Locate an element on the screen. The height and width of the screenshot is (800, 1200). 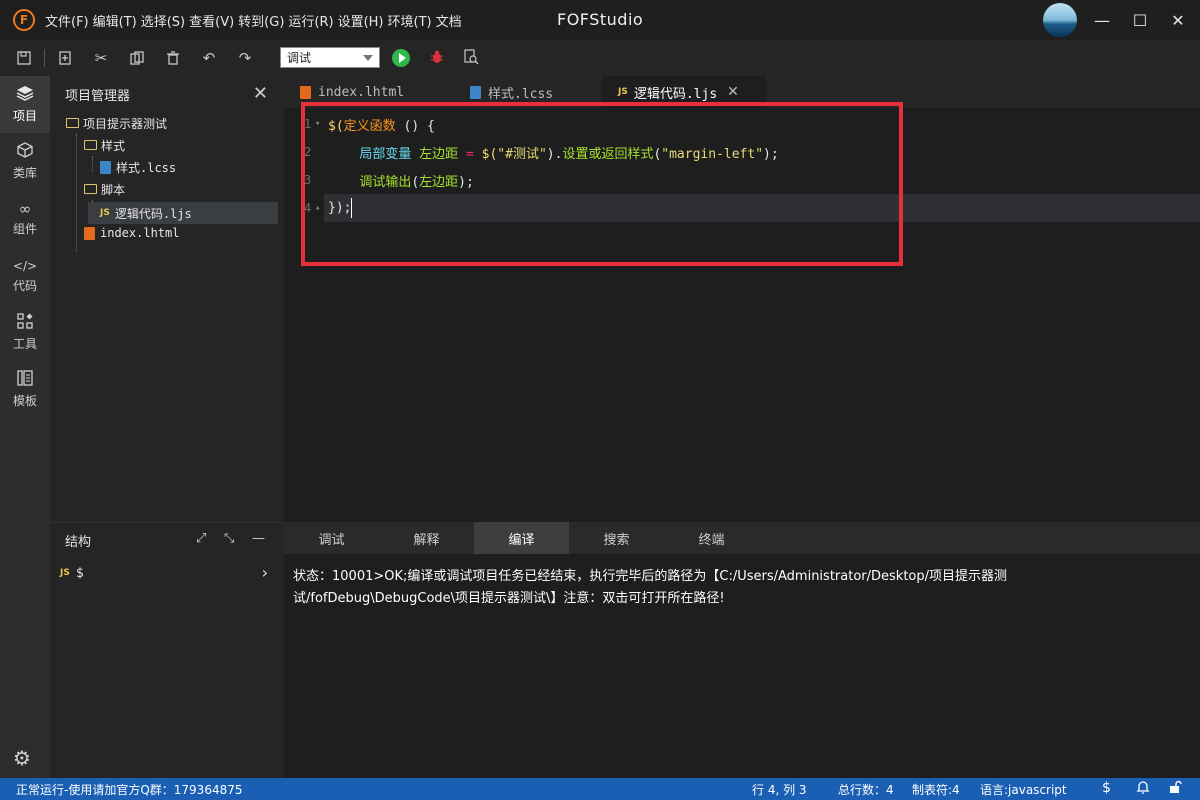
bug-icon is located at coordinates (437, 57).